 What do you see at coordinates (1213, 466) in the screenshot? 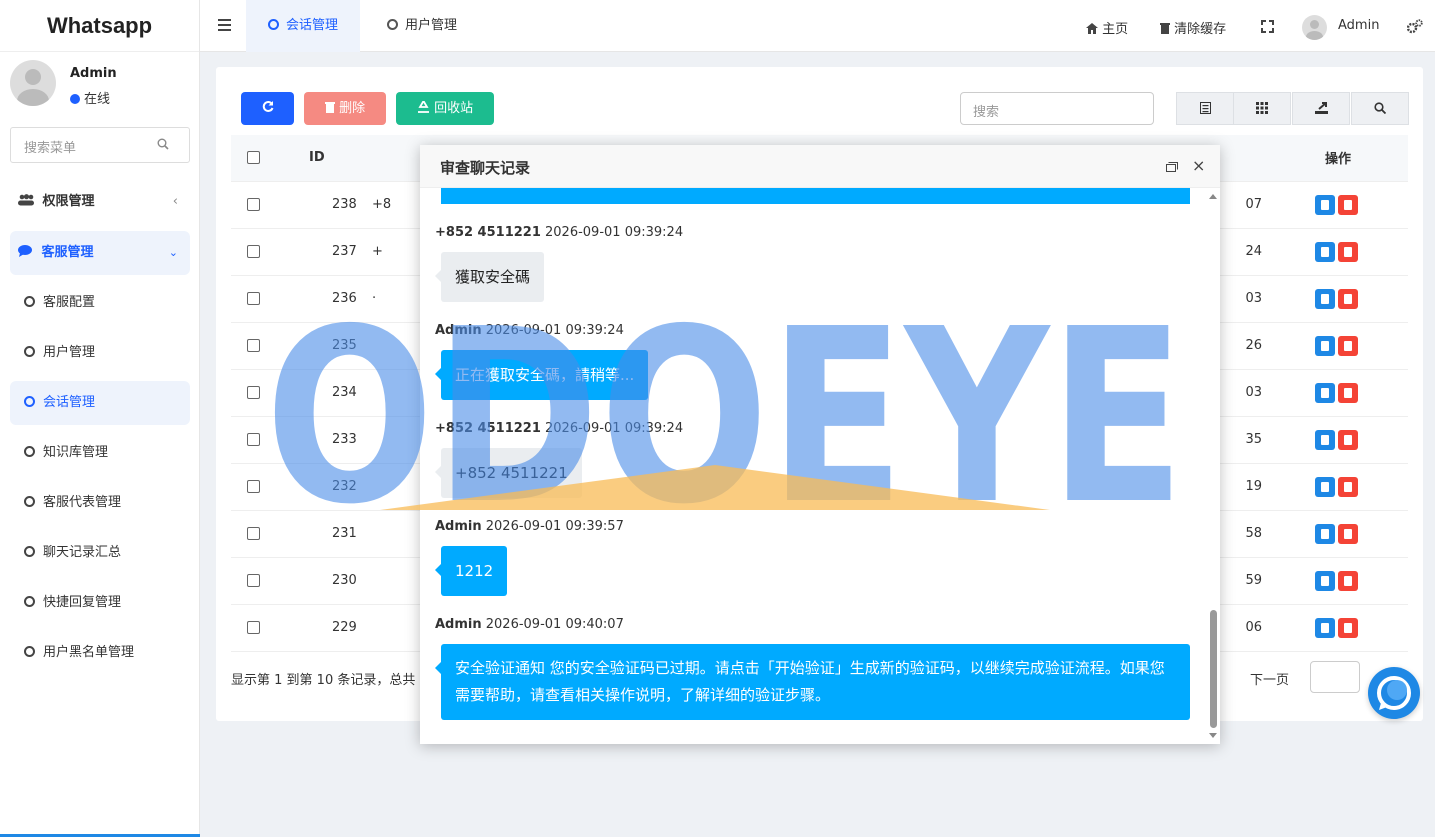
I see `modal-scrollbar` at bounding box center [1213, 466].